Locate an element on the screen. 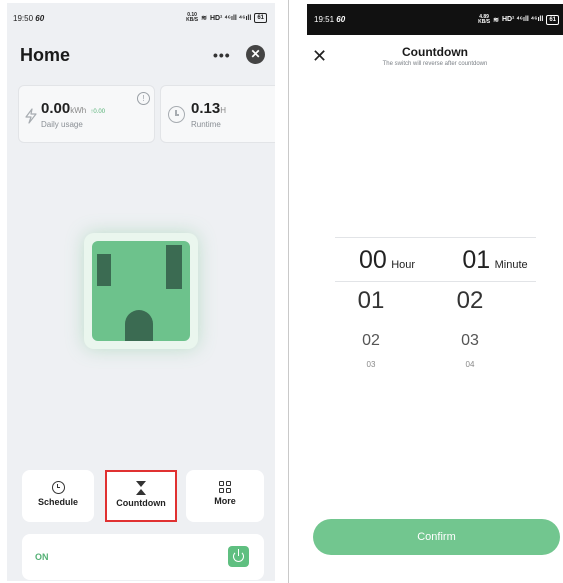 Image resolution: width=563 pixels, height=583 pixels. schedule-clock-icon is located at coordinates (58, 487).